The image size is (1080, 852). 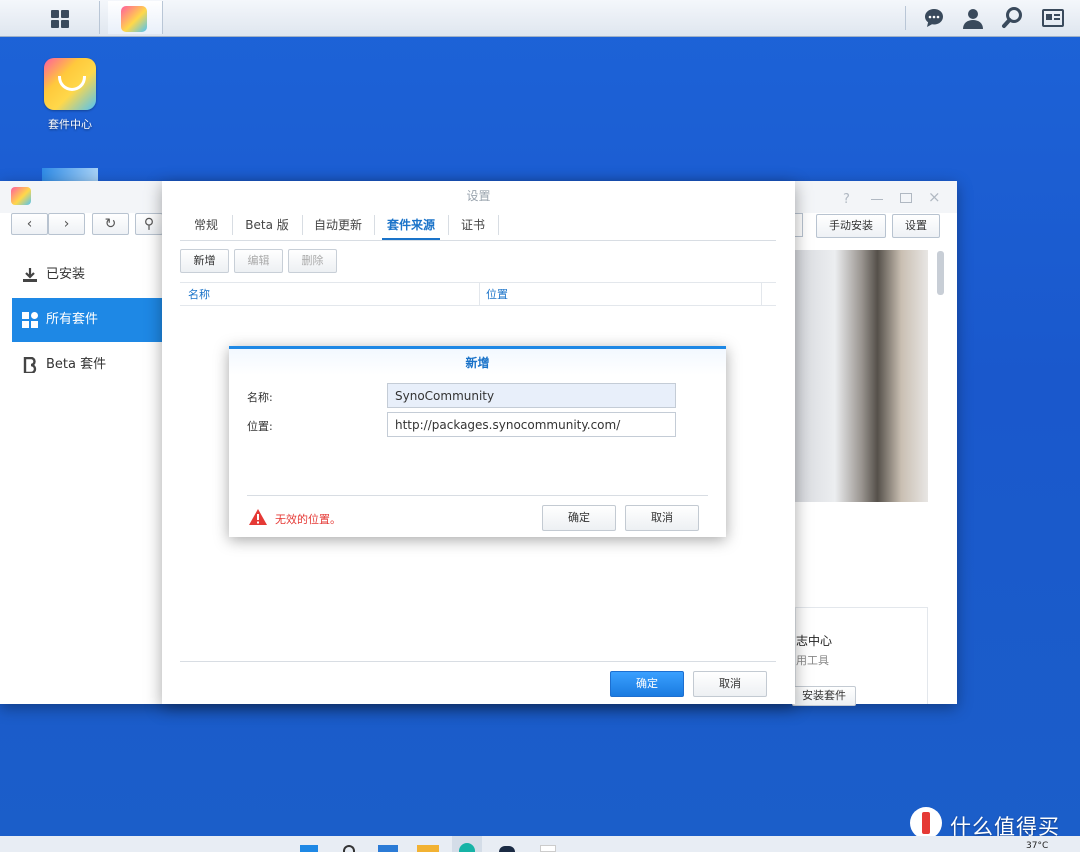 What do you see at coordinates (851, 226) in the screenshot?
I see `manual-install-button: 手动安装` at bounding box center [851, 226].